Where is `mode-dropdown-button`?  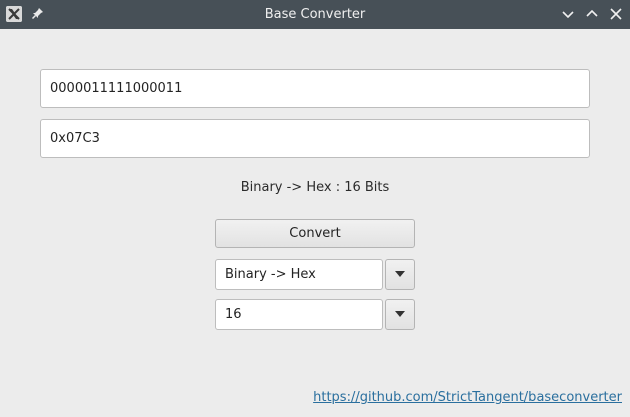
mode-dropdown-button is located at coordinates (400, 274).